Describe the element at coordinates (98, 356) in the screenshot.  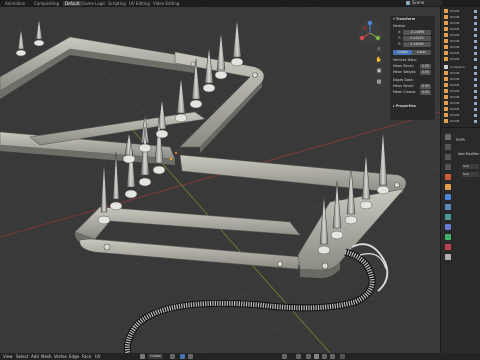
I see `menu-uv: UV` at that location.